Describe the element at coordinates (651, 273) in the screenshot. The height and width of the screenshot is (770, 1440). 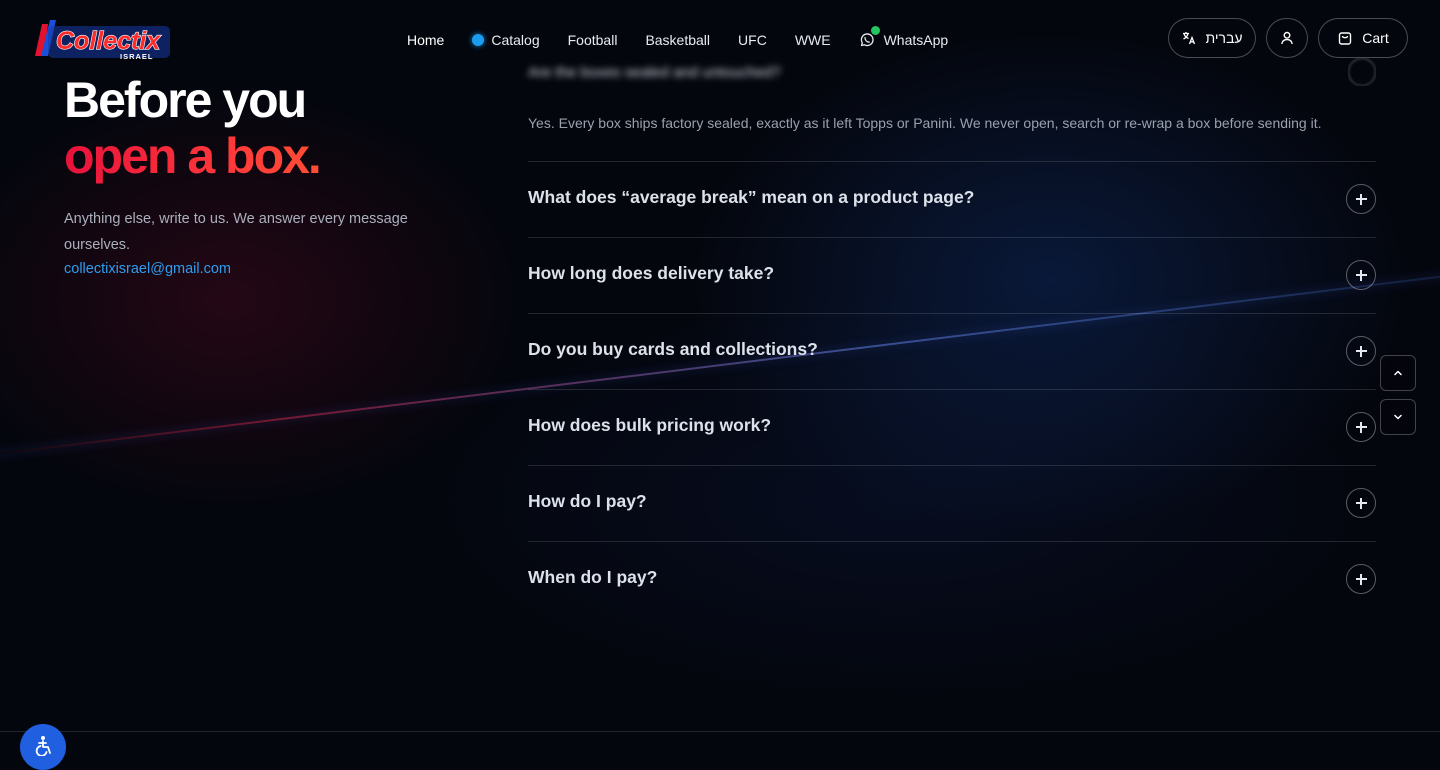
I see `faq-question: How long does delivery take?` at that location.